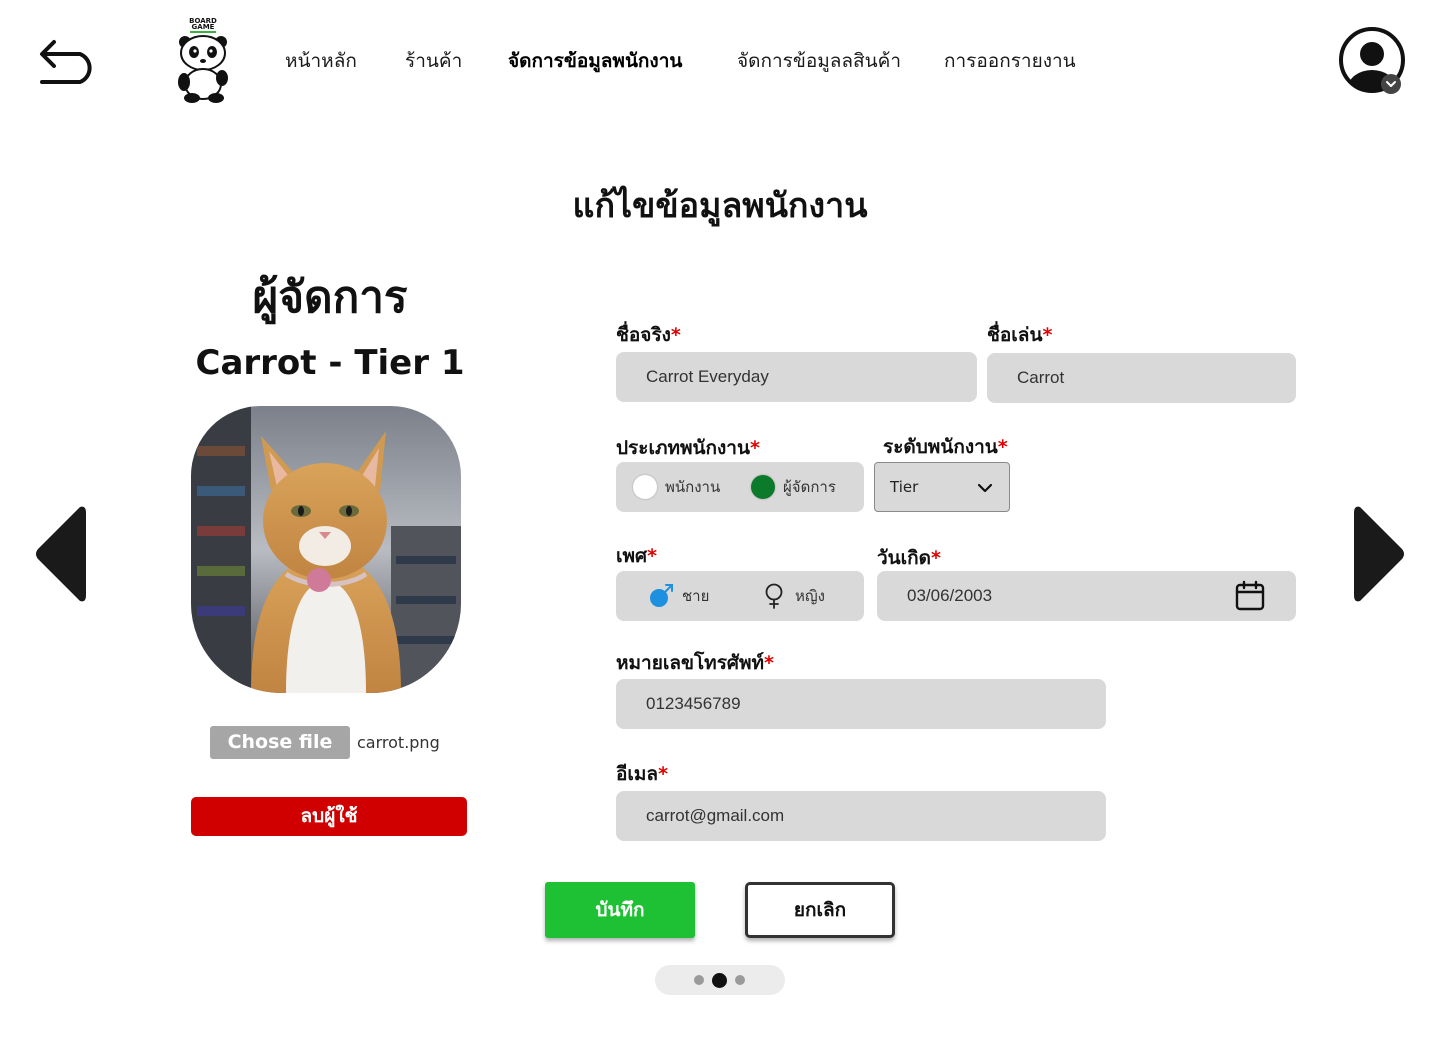 This screenshot has height=1048, width=1440. Describe the element at coordinates (1374, 62) in the screenshot. I see `user-avatar-icon` at that location.